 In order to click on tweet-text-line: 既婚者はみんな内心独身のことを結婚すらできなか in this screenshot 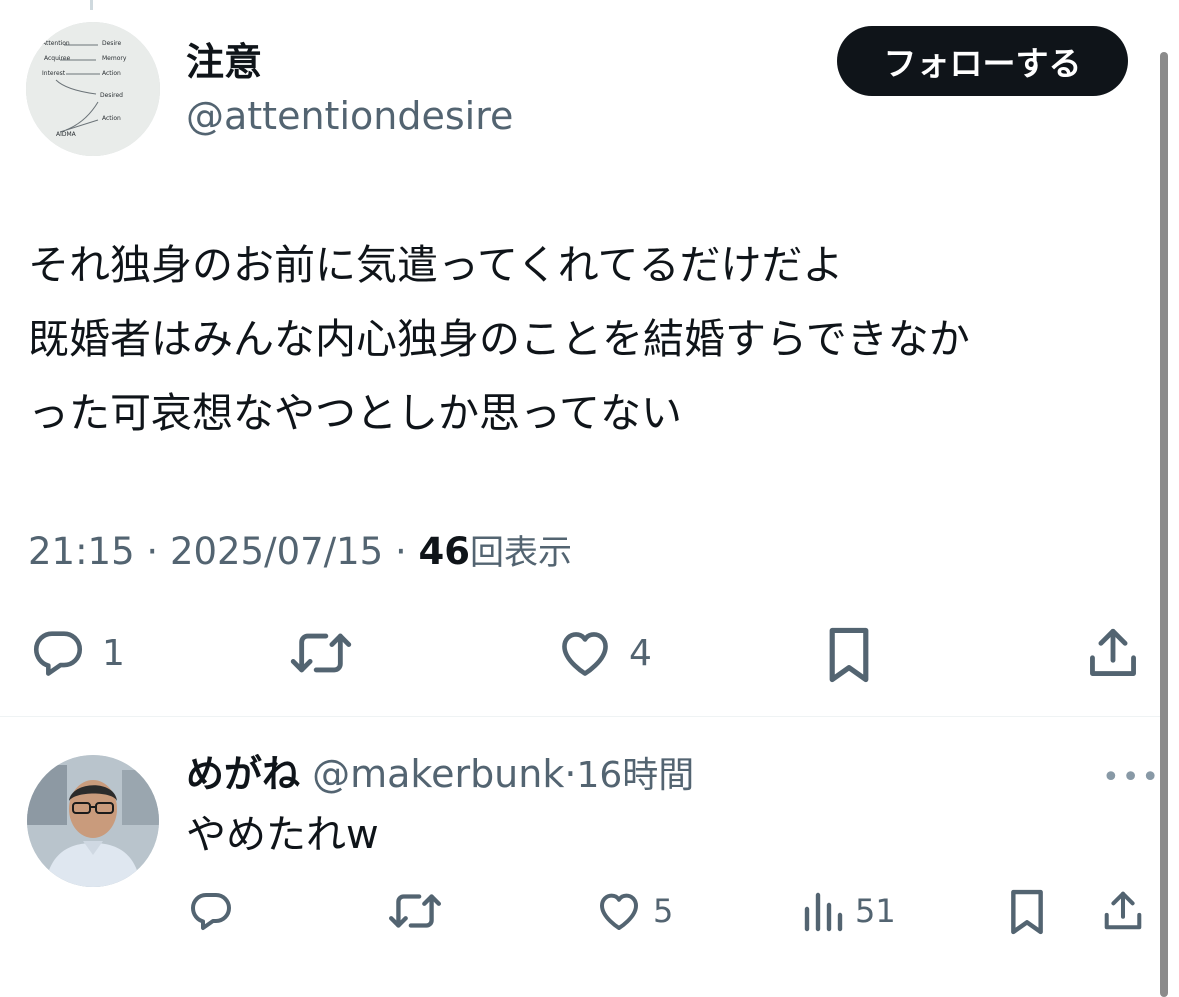, I will do `click(499, 339)`.